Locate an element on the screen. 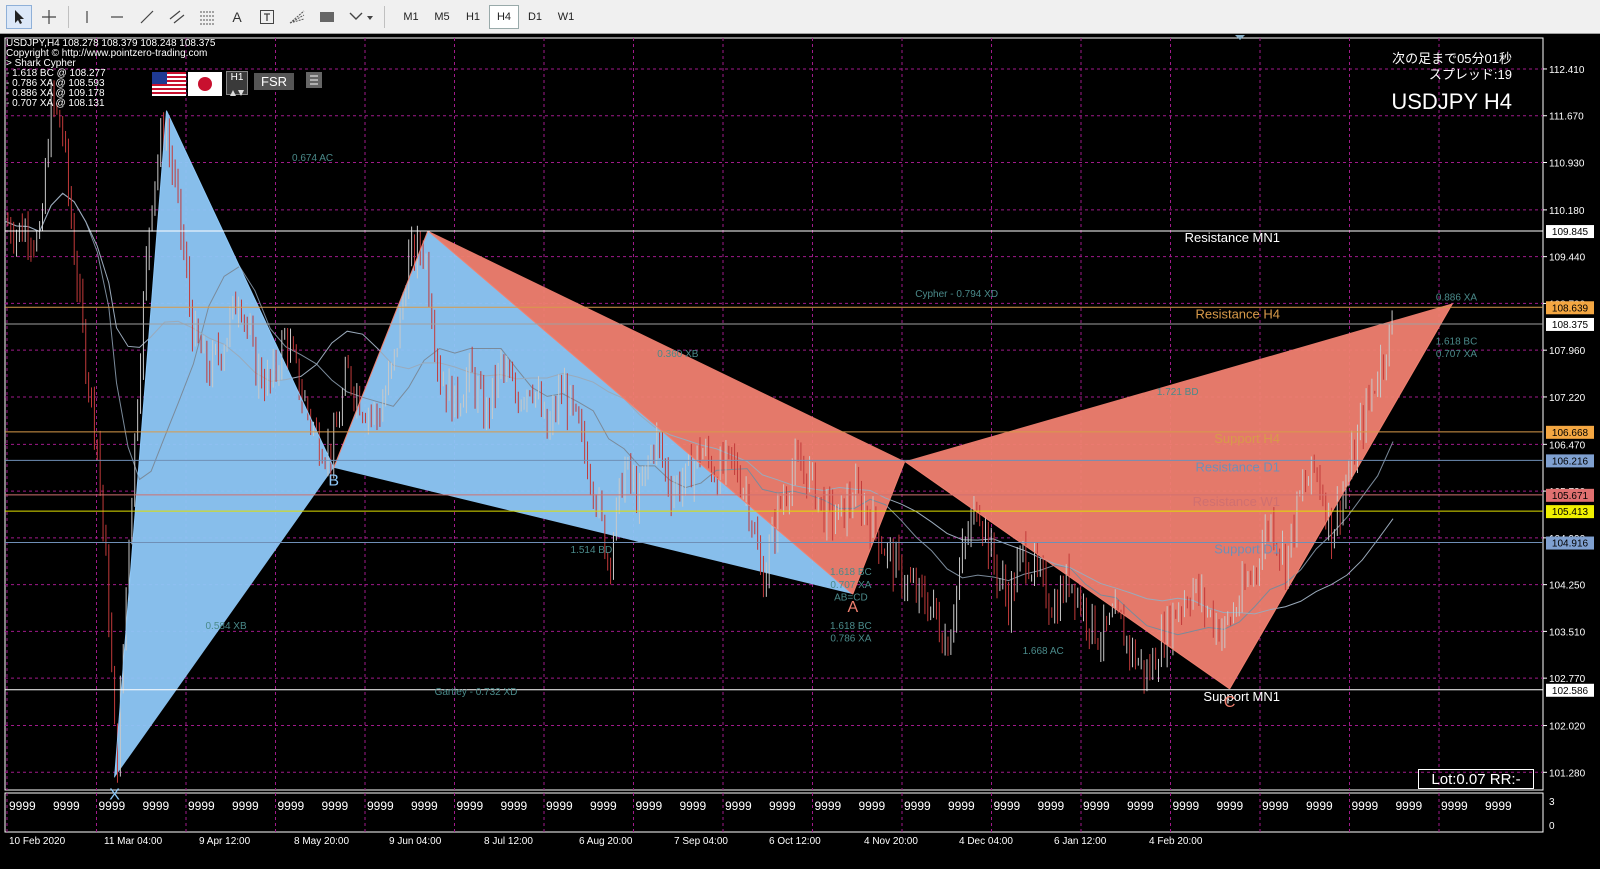 This screenshot has width=1600, height=869. y-tick-label: 112.410 is located at coordinates (1567, 70).